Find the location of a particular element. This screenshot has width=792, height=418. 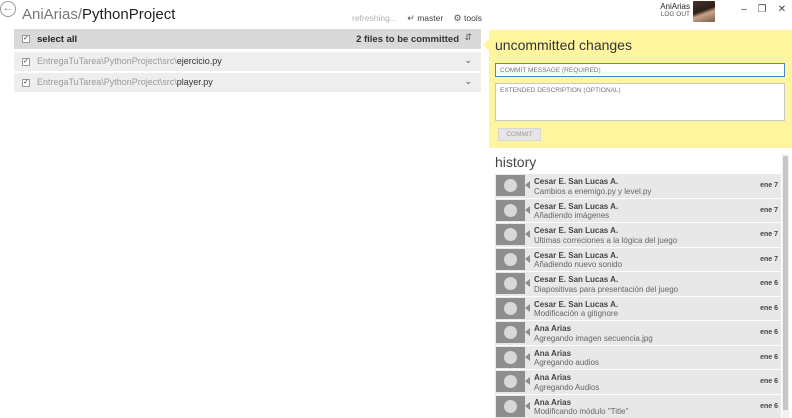

select-all-checkbox: ✓ is located at coordinates (26, 39).